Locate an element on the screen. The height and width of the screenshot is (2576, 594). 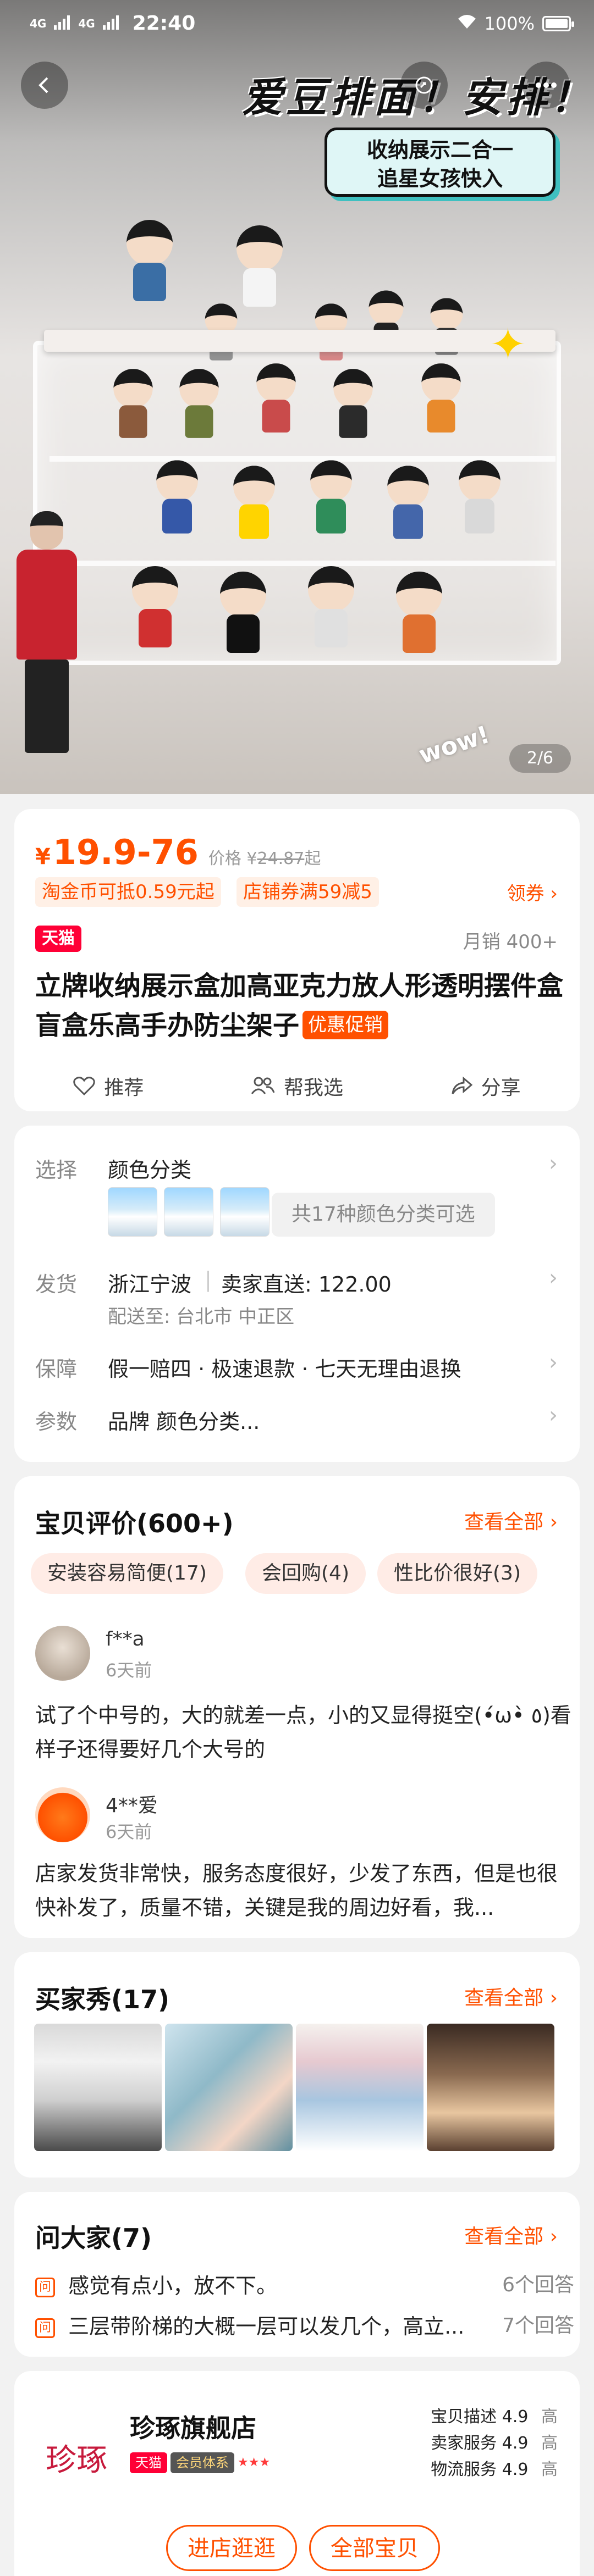
more-colors-chip: 共17种颜色分类可选 is located at coordinates (383, 1215).